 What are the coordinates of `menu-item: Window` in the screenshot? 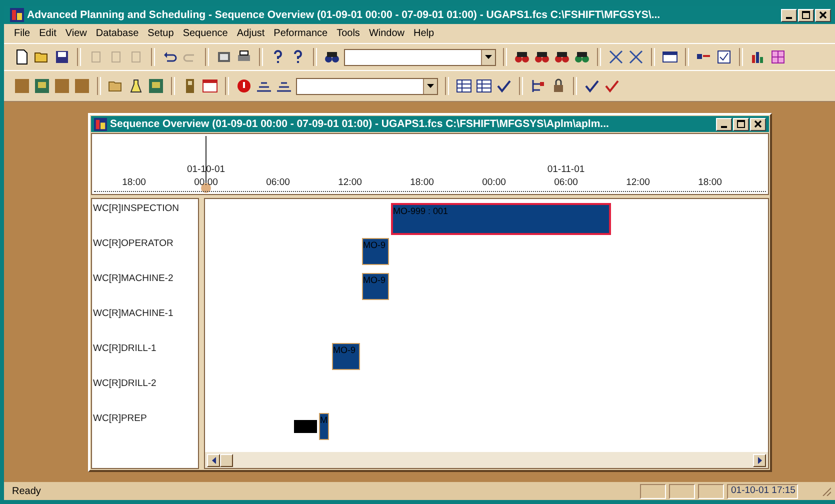 It's located at (386, 33).